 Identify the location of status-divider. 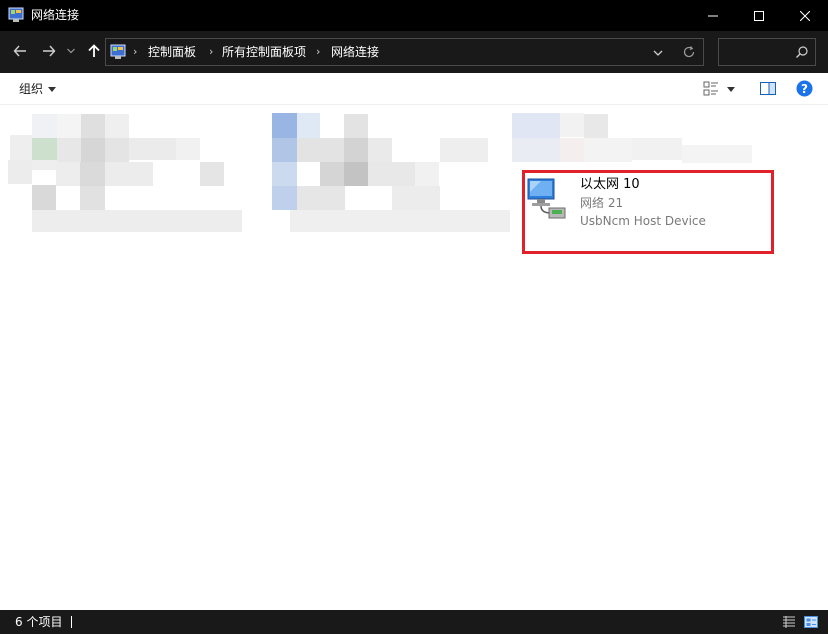
(71, 622).